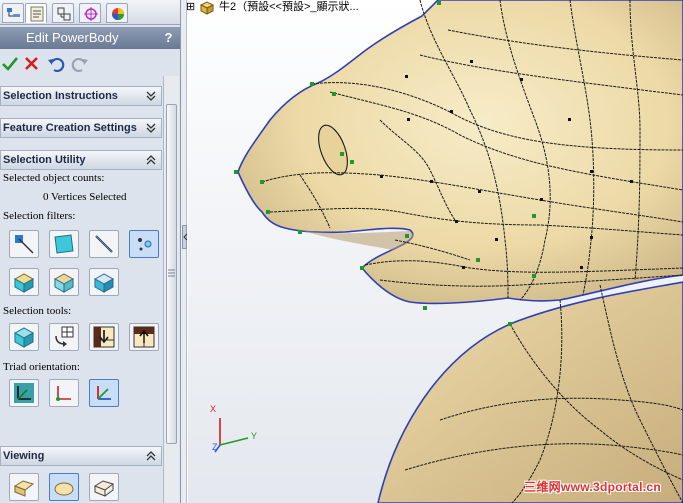  I want to click on view-shaded-button, so click(24, 487).